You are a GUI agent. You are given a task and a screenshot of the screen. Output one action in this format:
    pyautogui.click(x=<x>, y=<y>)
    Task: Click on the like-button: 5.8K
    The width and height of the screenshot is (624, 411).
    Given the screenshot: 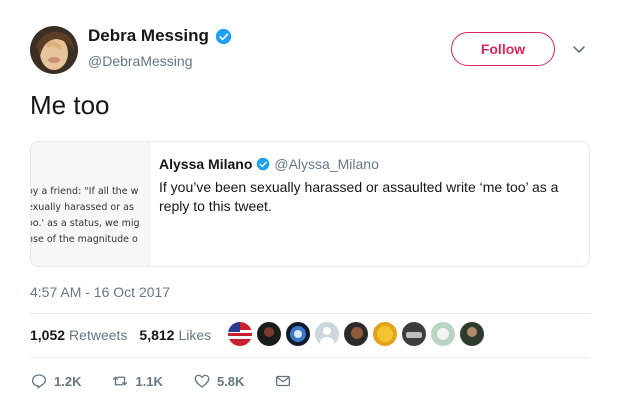 What is the action you would take?
    pyautogui.click(x=218, y=381)
    